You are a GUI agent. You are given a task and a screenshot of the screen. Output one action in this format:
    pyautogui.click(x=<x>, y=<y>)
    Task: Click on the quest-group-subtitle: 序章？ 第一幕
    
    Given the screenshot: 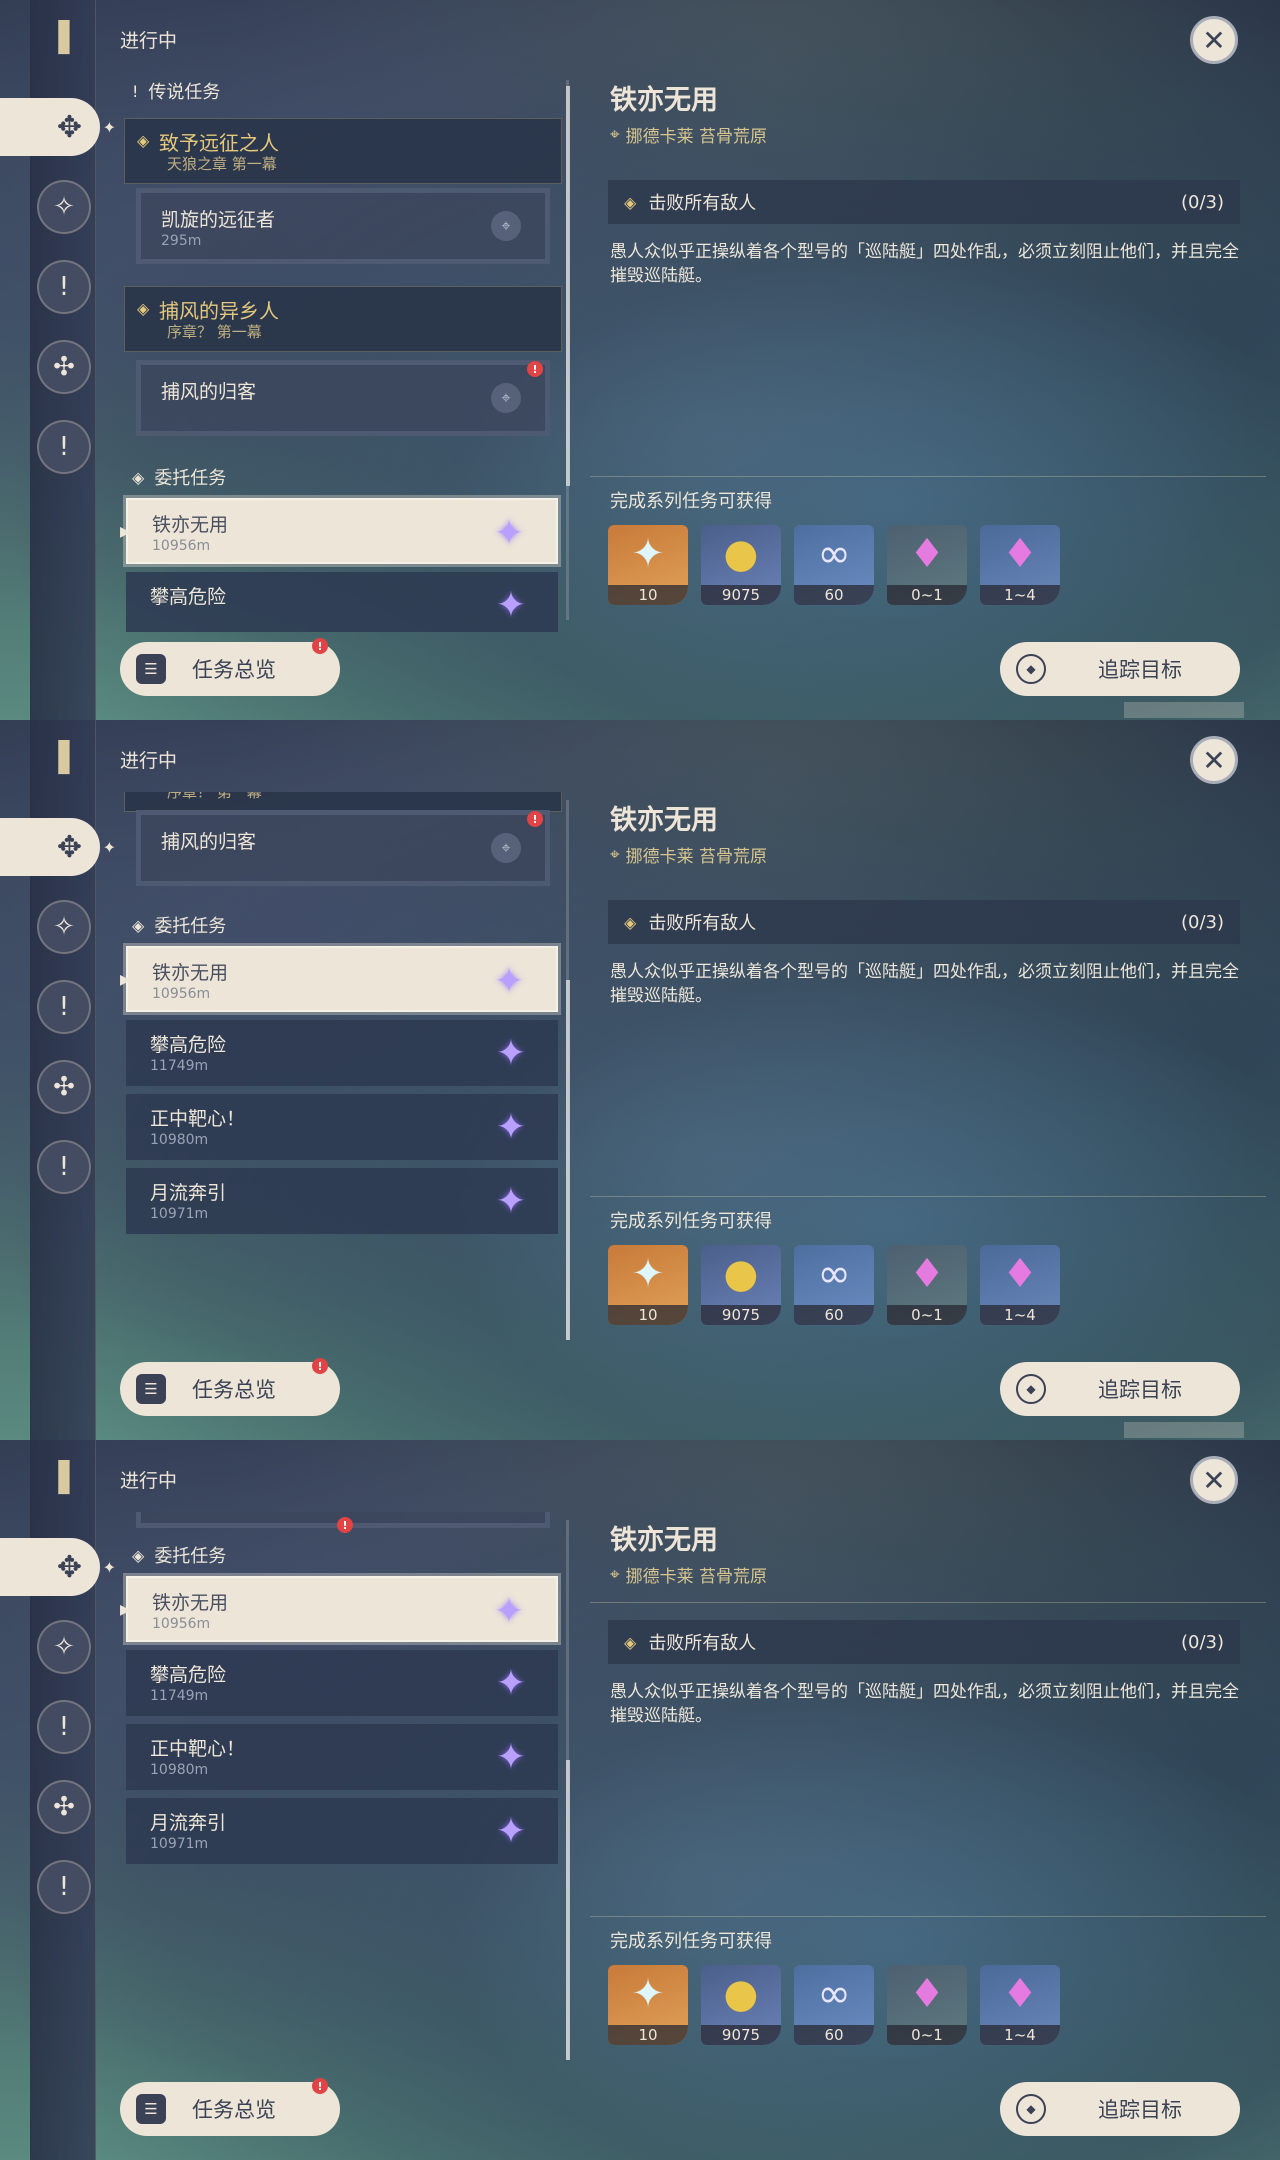 What is the action you would take?
    pyautogui.click(x=214, y=332)
    